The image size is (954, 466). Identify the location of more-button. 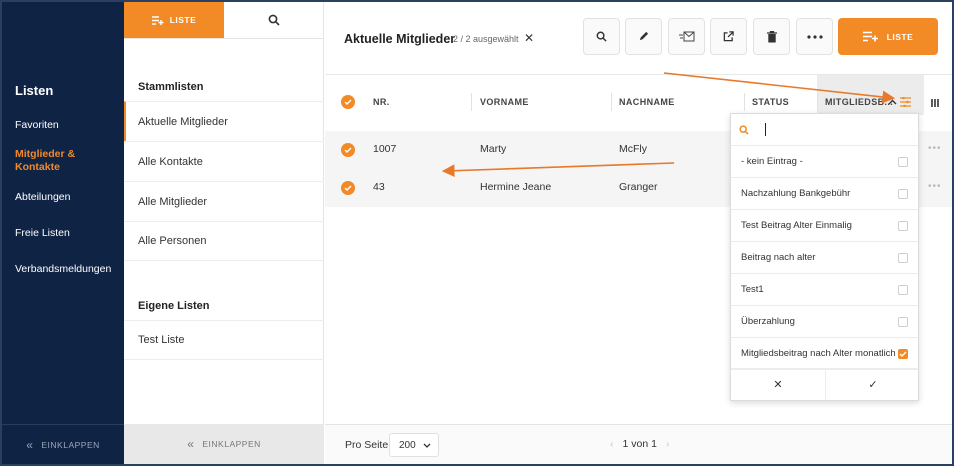
(814, 36).